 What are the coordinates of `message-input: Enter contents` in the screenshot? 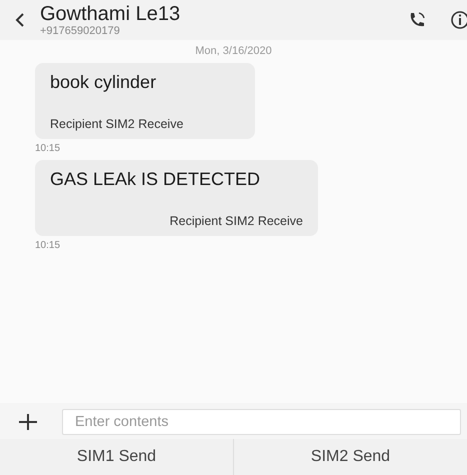 It's located at (261, 422).